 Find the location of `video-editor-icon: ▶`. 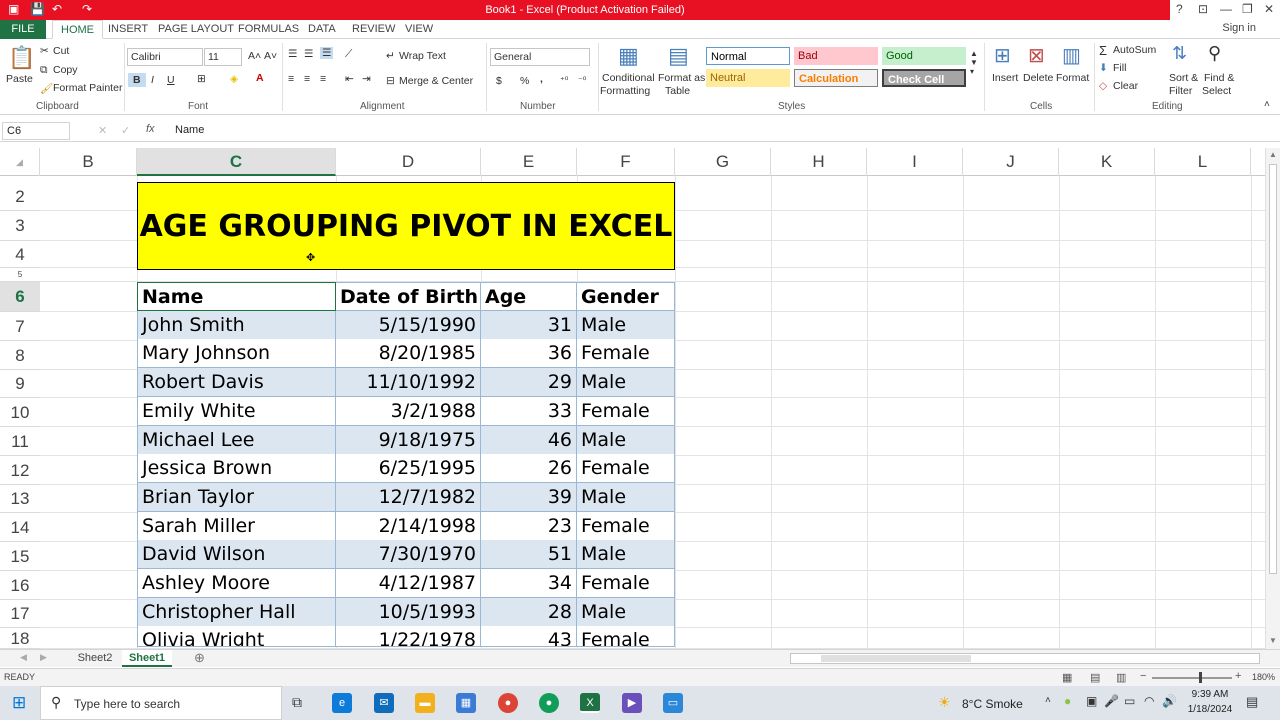

video-editor-icon: ▶ is located at coordinates (632, 703).